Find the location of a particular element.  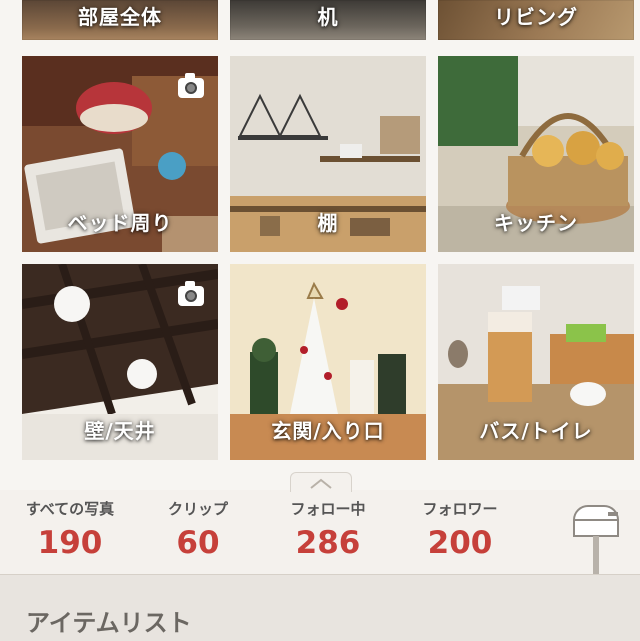

category-tile-wall-ceiling: 壁/天井 is located at coordinates (120, 362).